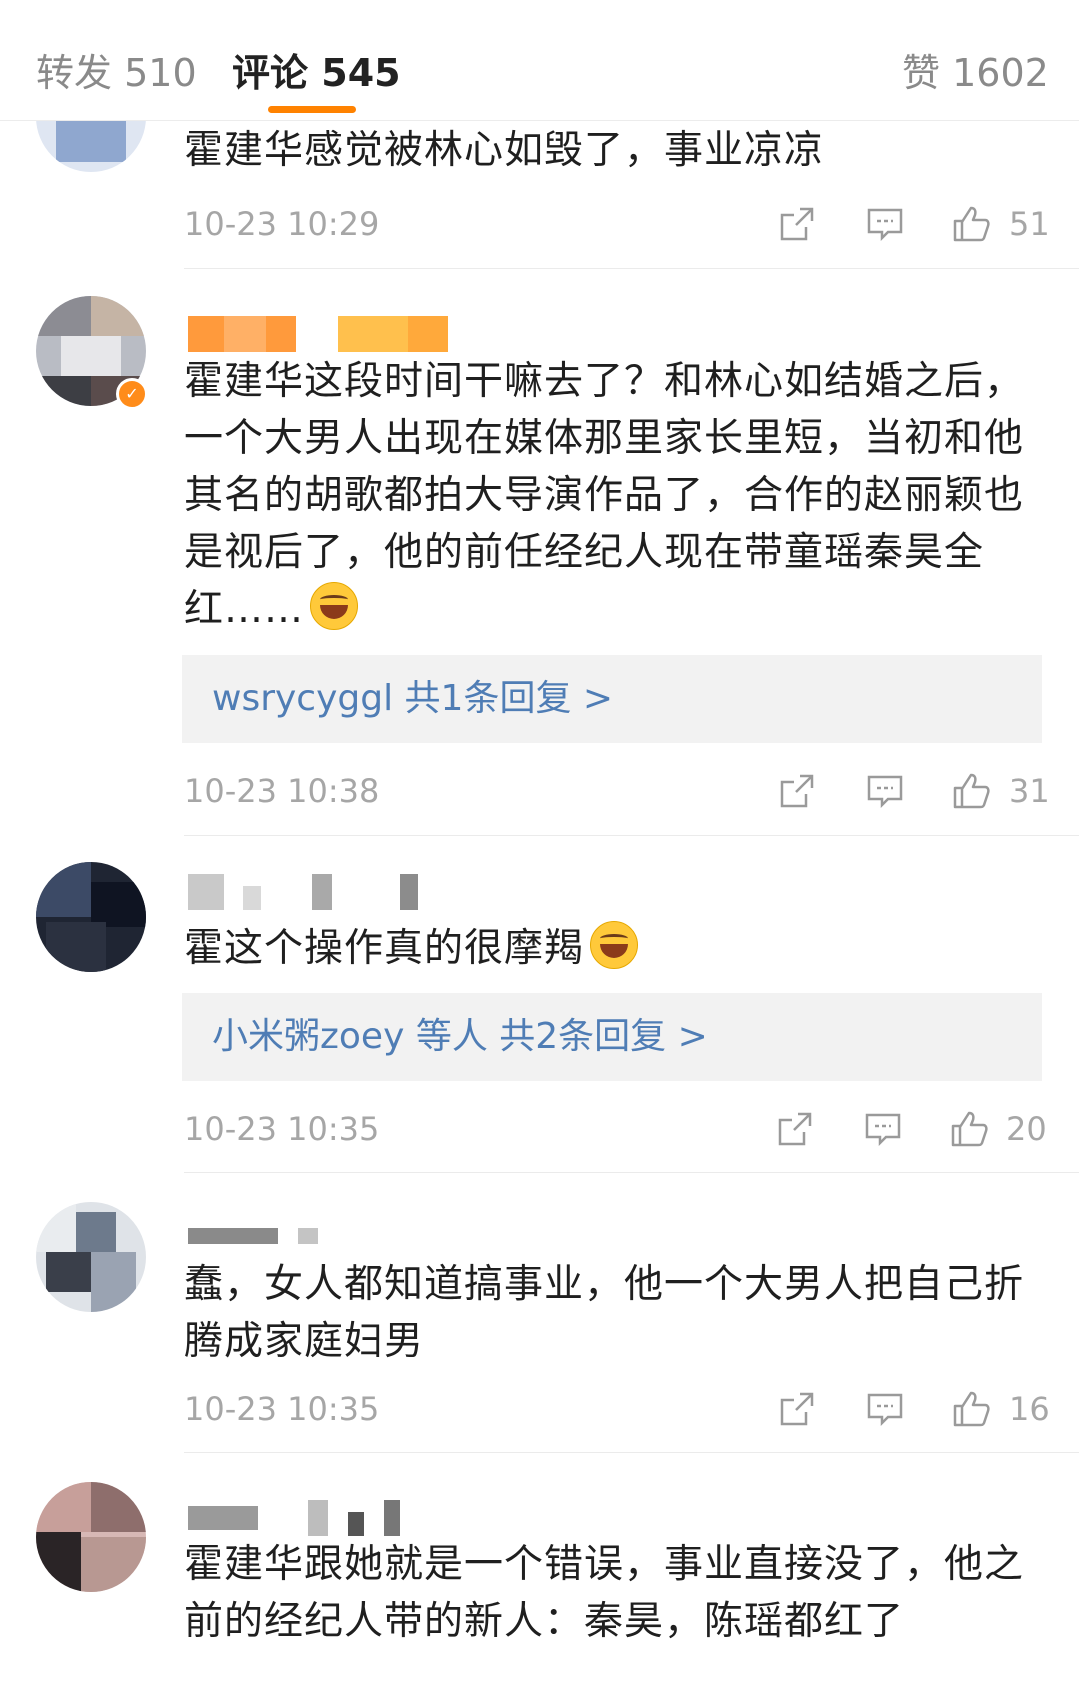 This screenshot has width=1079, height=1690. I want to click on like-count: 31, so click(1029, 791).